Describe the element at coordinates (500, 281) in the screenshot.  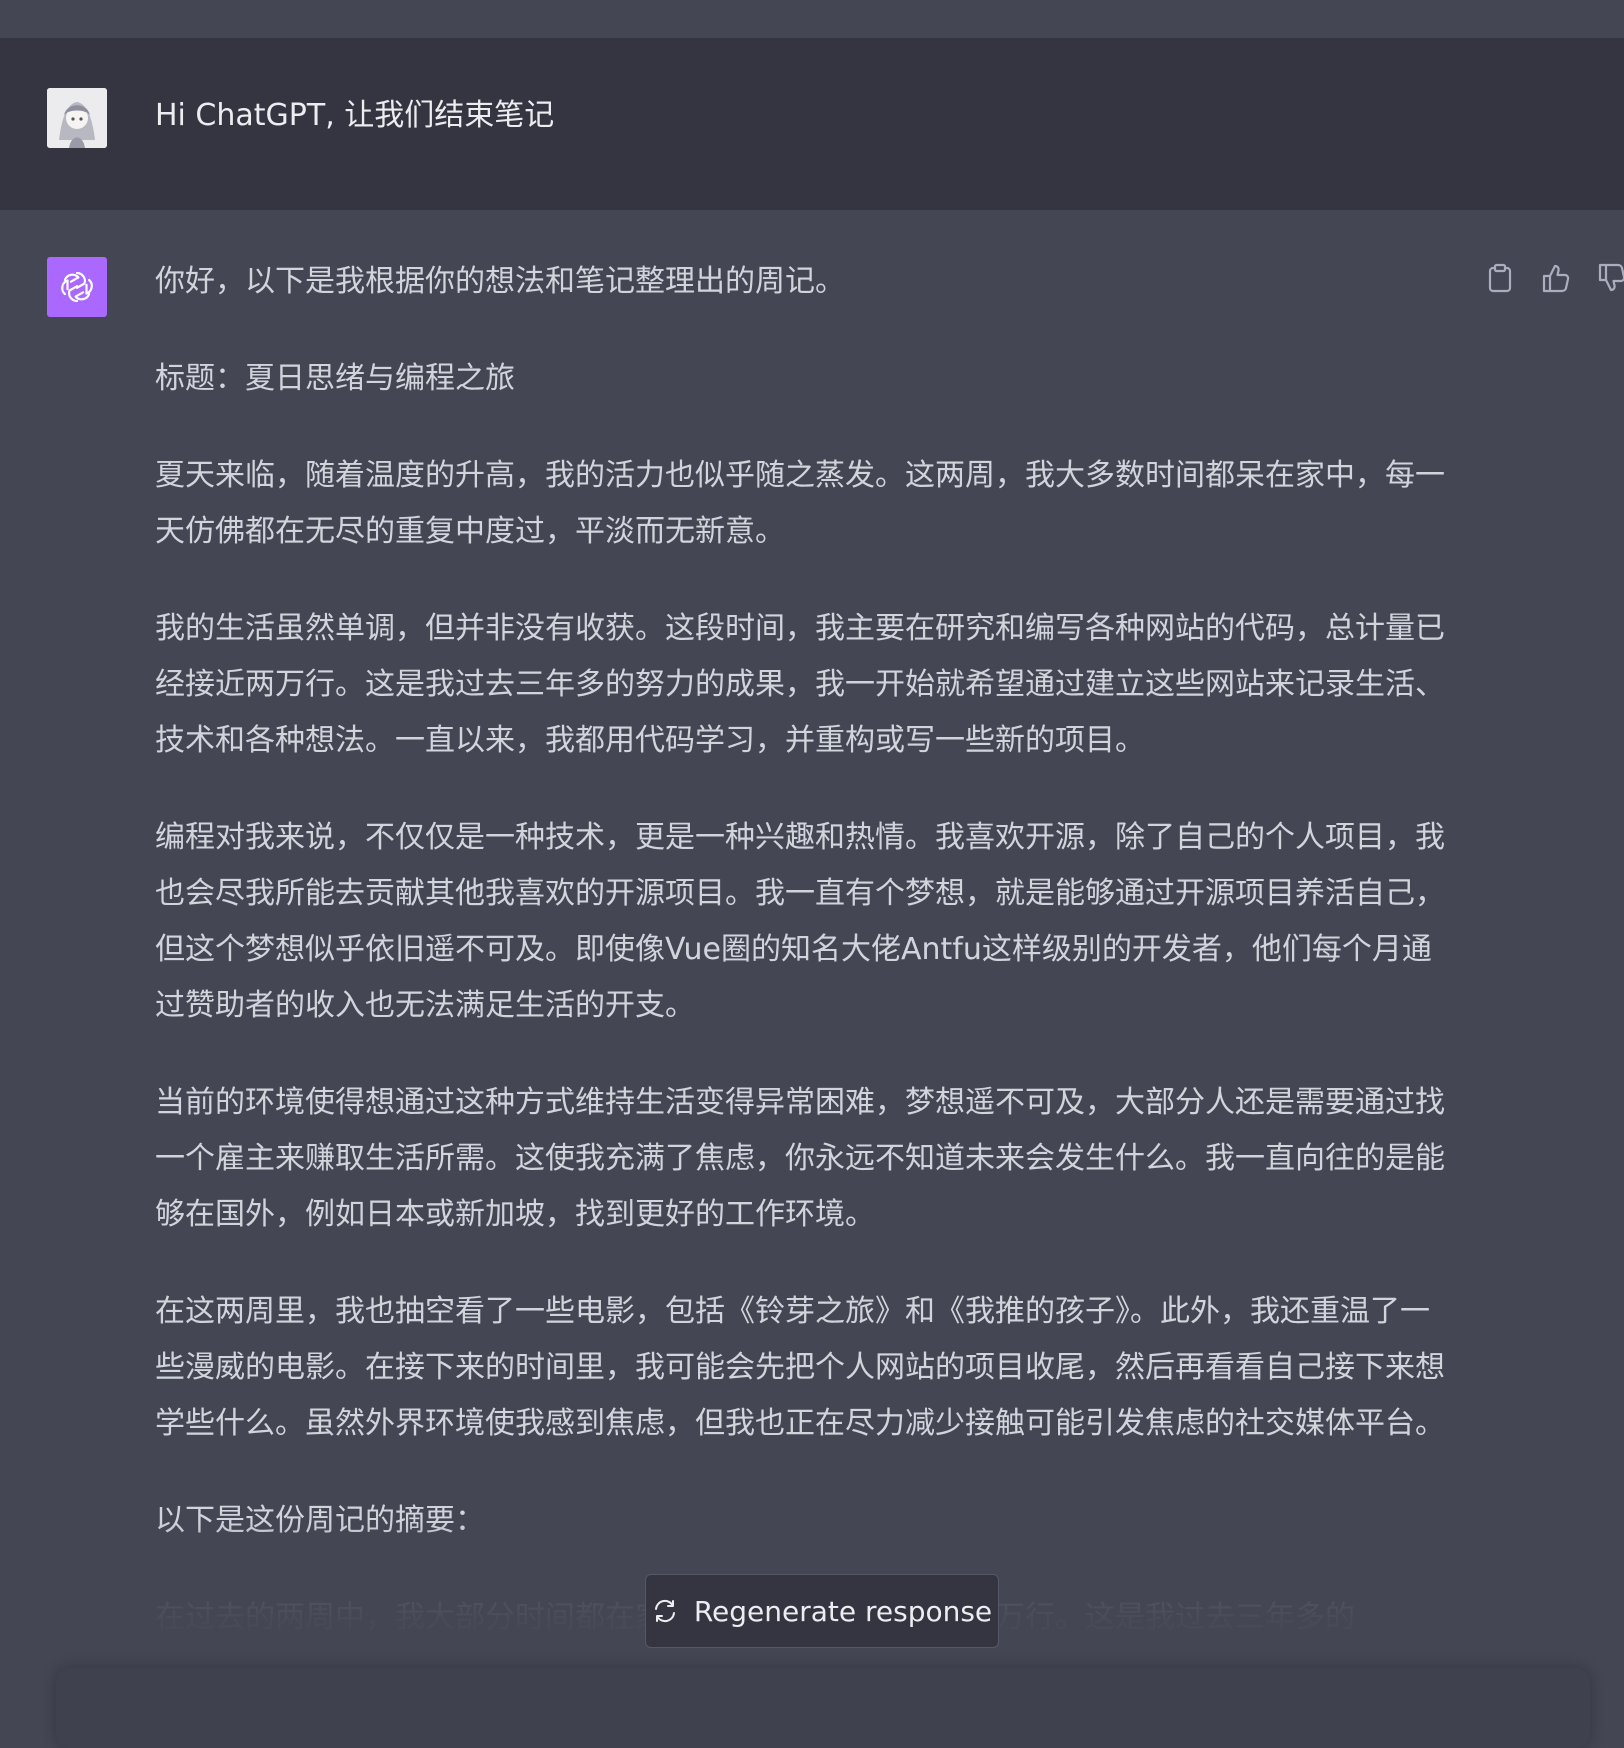
I see `assistant-paragraph: 你好，以下是我根据你的想法和笔记整理出的周记。` at that location.